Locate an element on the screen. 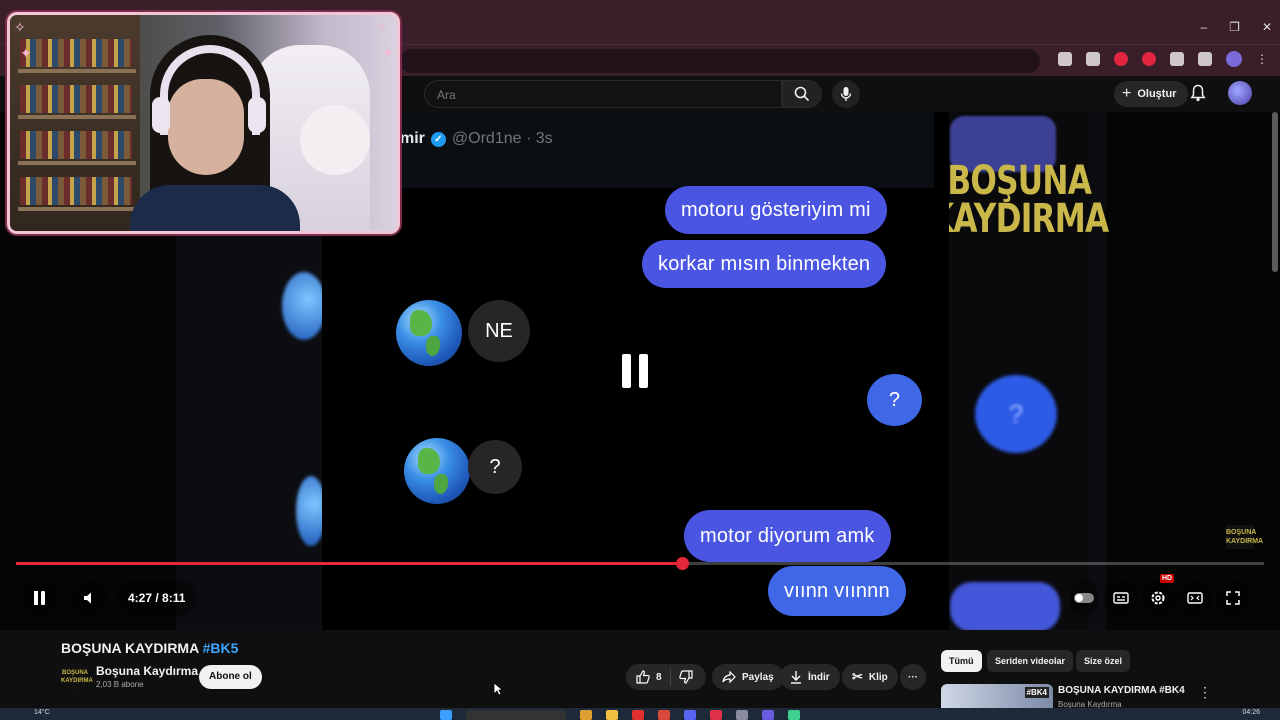 This screenshot has width=1280, height=720. close-window-button: ✕ is located at coordinates (1267, 27).